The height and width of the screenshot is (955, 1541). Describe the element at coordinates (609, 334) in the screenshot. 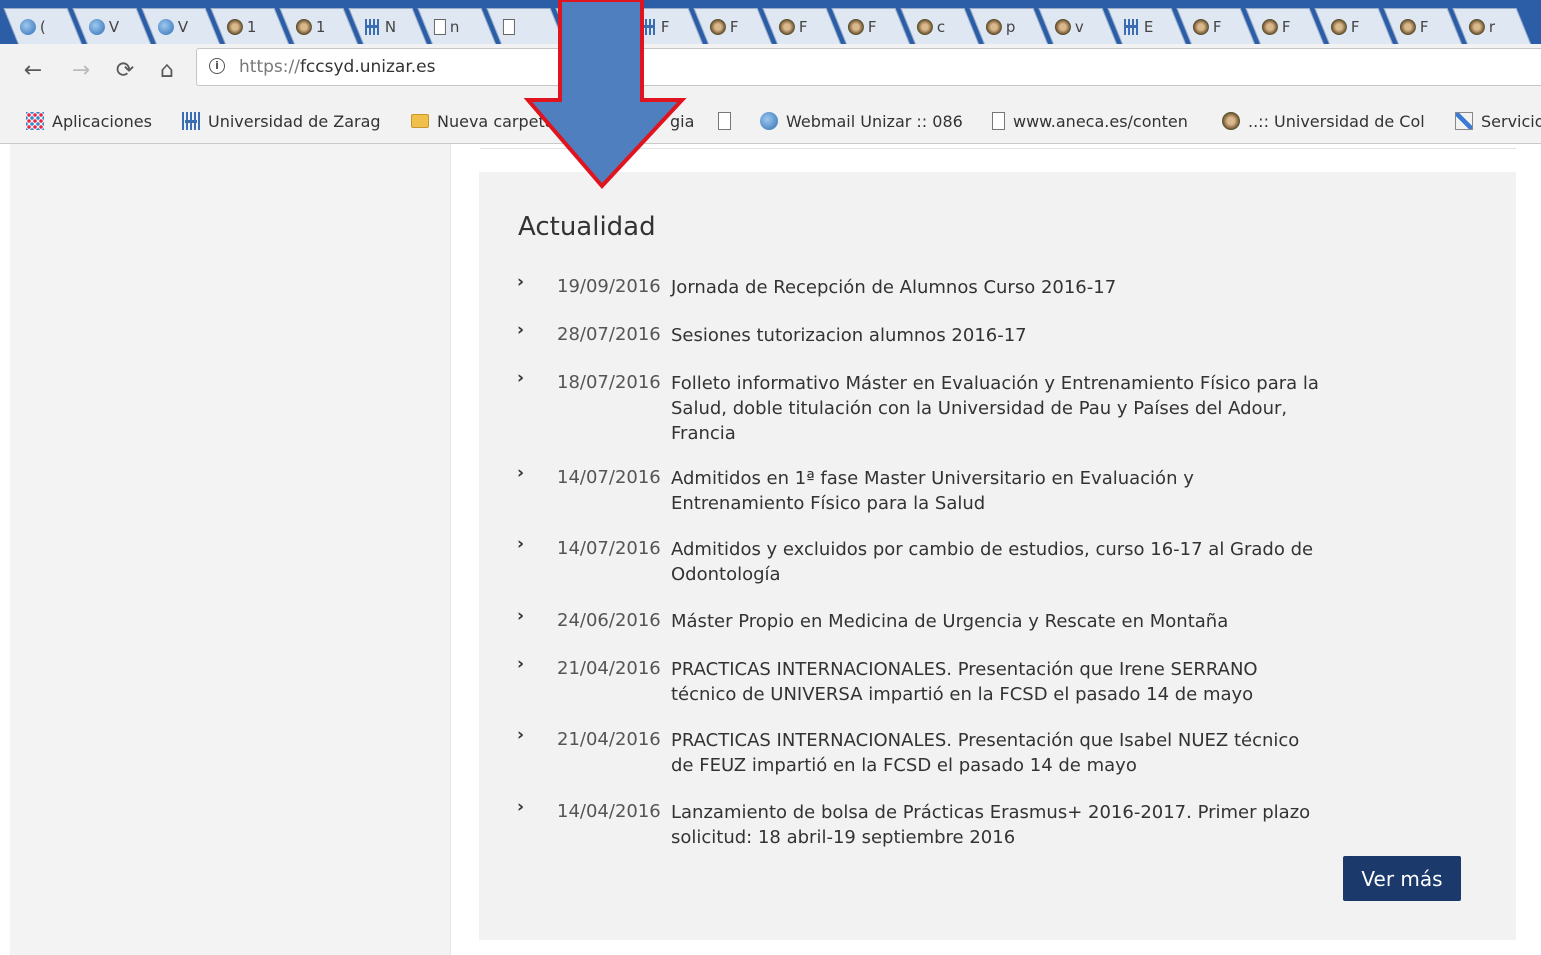

I see `news-date: 28/07/2016` at that location.